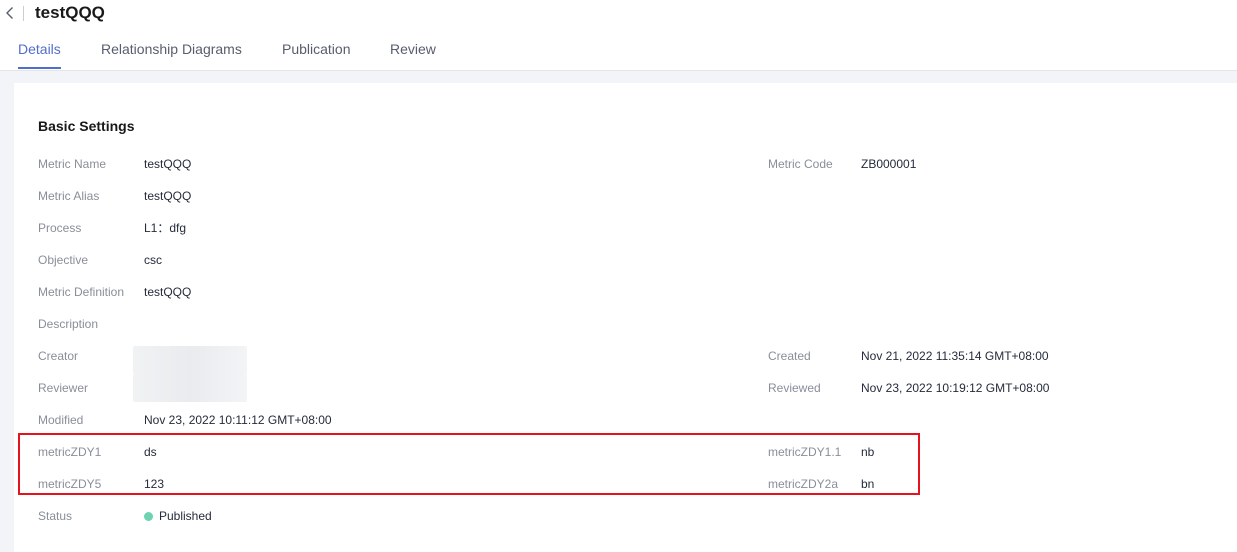 The image size is (1237, 552). Describe the element at coordinates (86, 126) in the screenshot. I see `section-title-basic-settings: Basic Settings` at that location.